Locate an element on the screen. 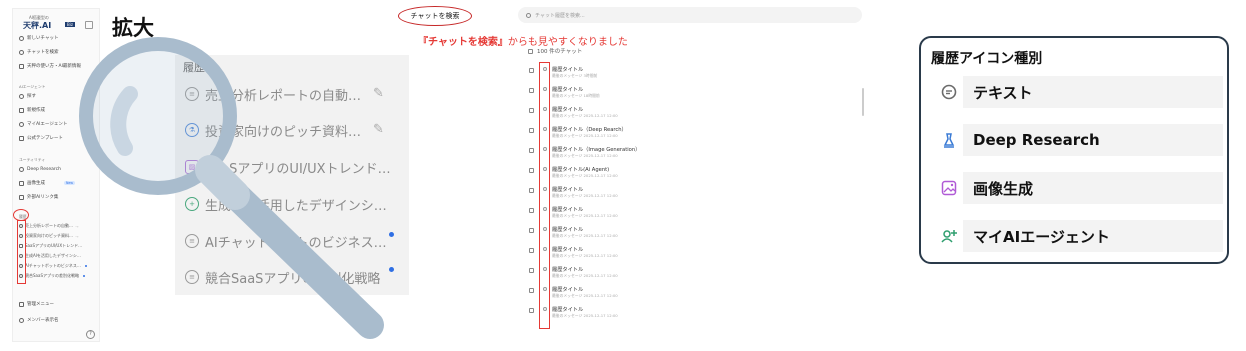  select-all-checkbox is located at coordinates (530, 51).